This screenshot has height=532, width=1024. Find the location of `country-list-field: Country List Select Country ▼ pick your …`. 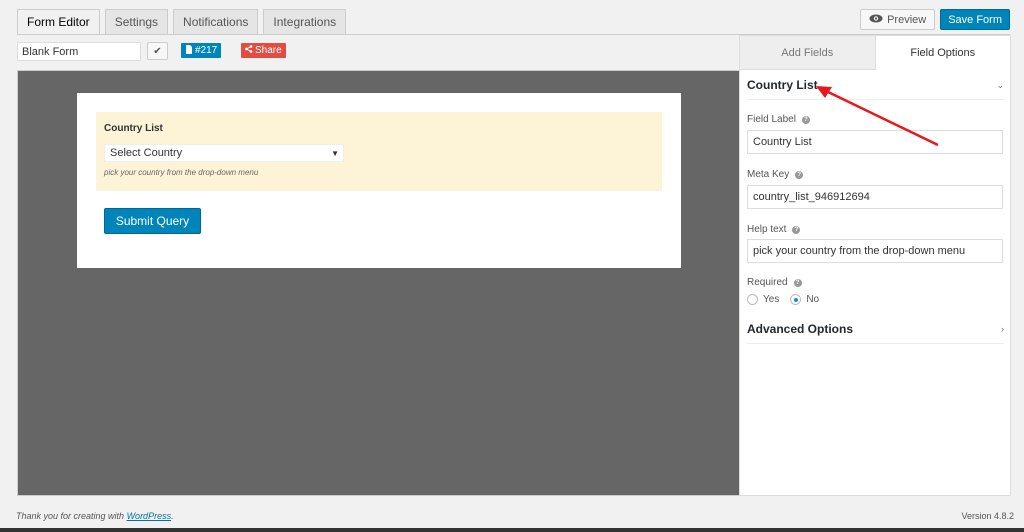

country-list-field: Country List Select Country ▼ pick your … is located at coordinates (379, 151).